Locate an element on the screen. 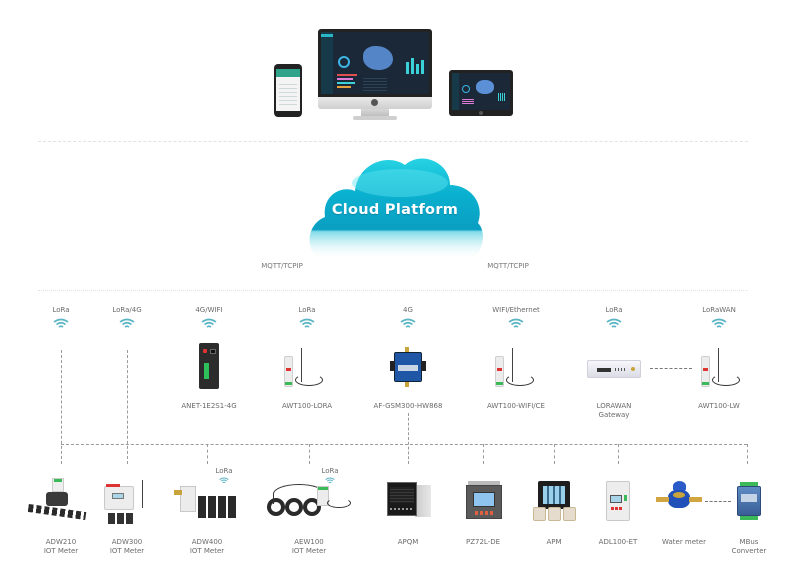 This screenshot has height=585, width=785. protocol-label-left: MQTT/TCPIP is located at coordinates (282, 266).